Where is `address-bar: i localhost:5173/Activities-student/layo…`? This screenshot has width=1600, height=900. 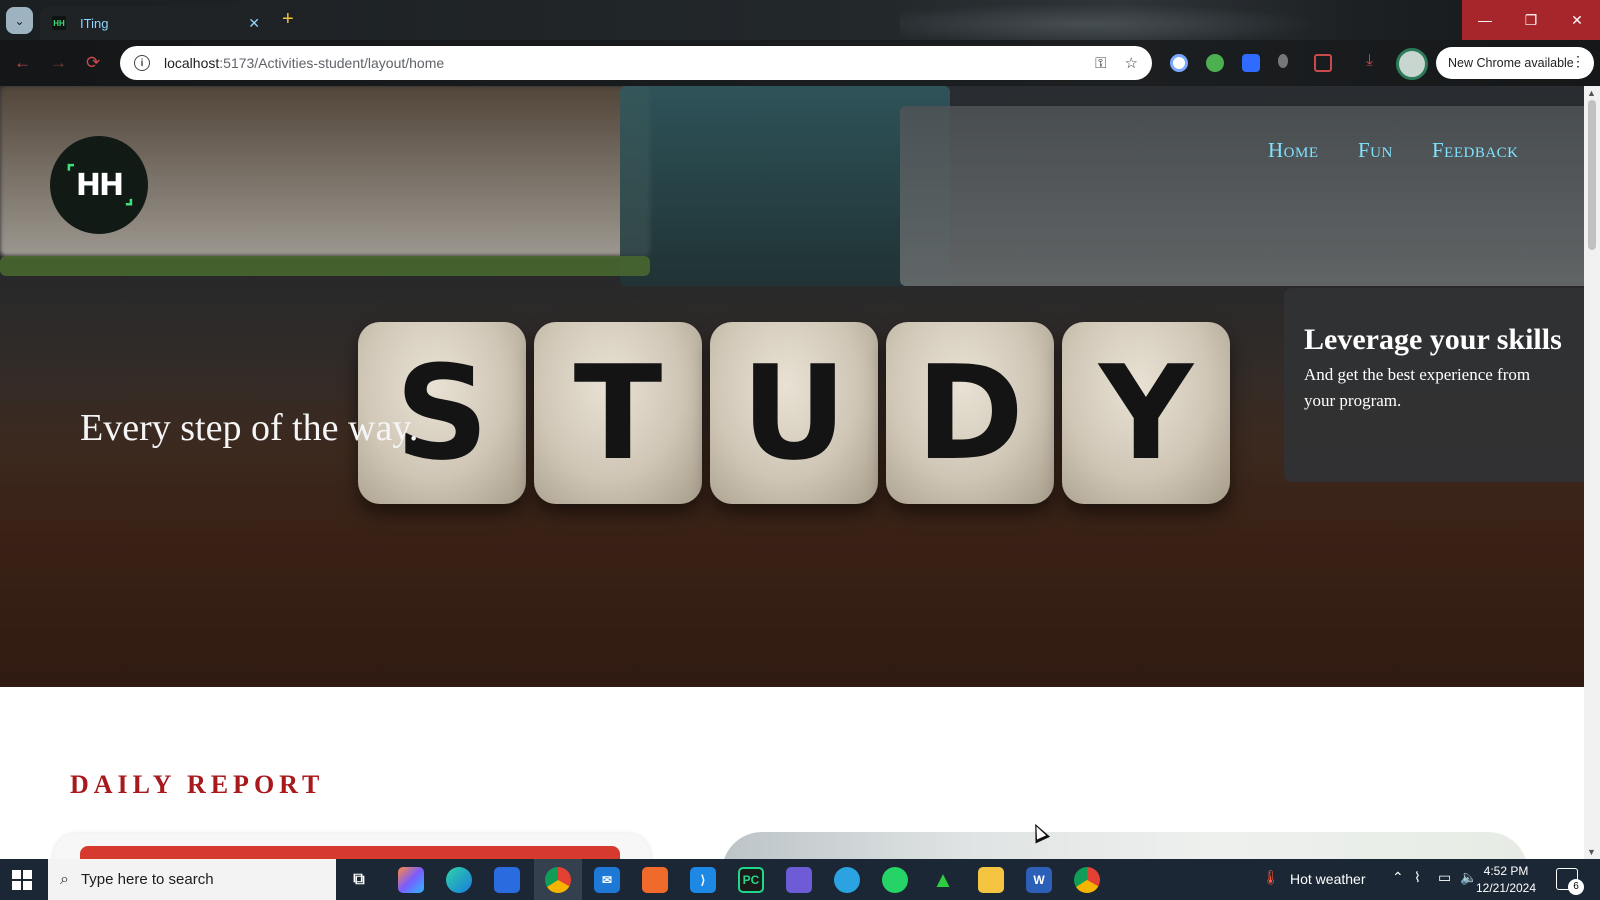
address-bar: i localhost:5173/Activities-student/layo… is located at coordinates (636, 63).